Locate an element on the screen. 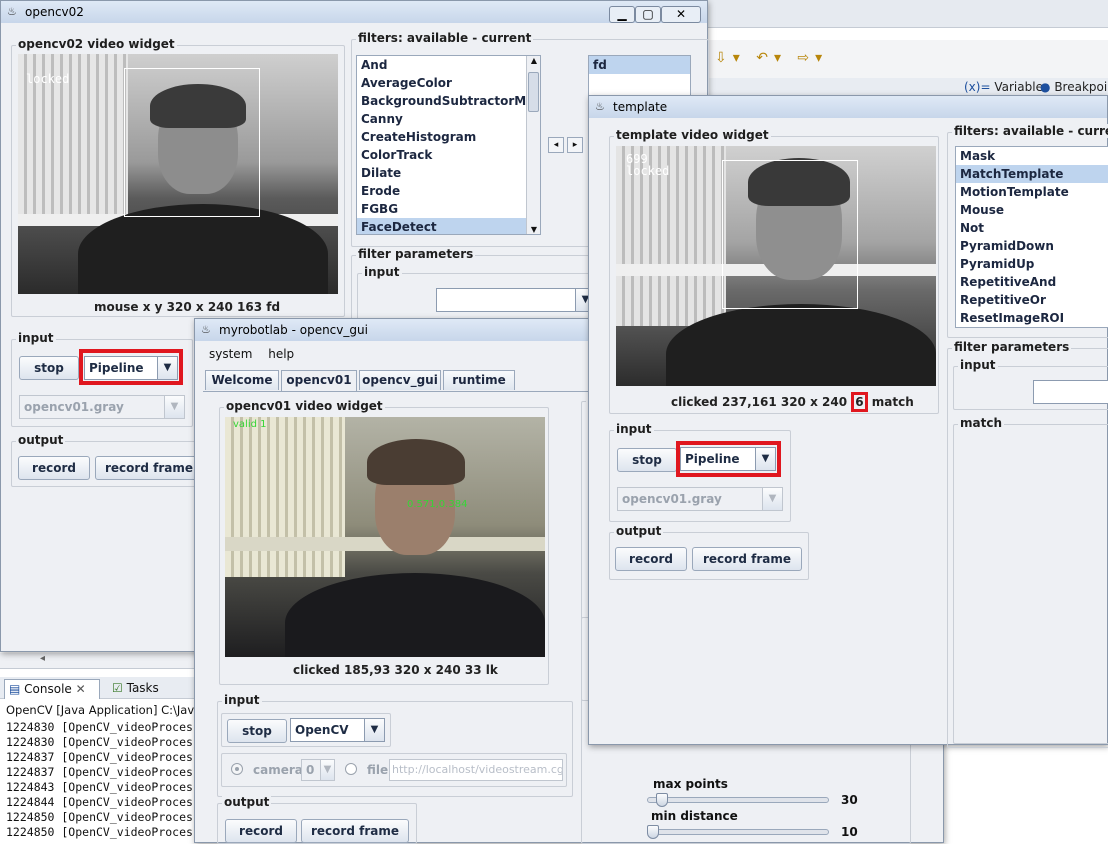 The width and height of the screenshot is (1108, 844). console-line: 1224843 [OpenCV_videoProces is located at coordinates (99, 787).